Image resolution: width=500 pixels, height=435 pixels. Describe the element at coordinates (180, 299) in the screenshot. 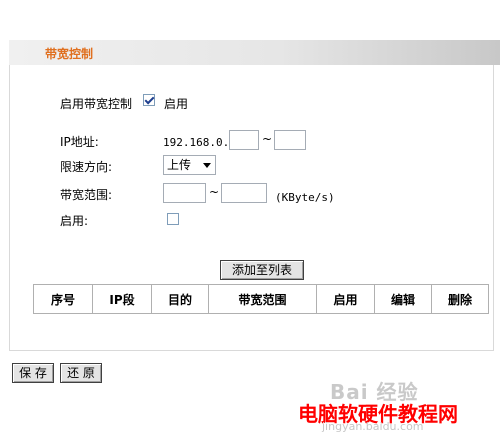

I see `col-header-destination: 目的` at that location.